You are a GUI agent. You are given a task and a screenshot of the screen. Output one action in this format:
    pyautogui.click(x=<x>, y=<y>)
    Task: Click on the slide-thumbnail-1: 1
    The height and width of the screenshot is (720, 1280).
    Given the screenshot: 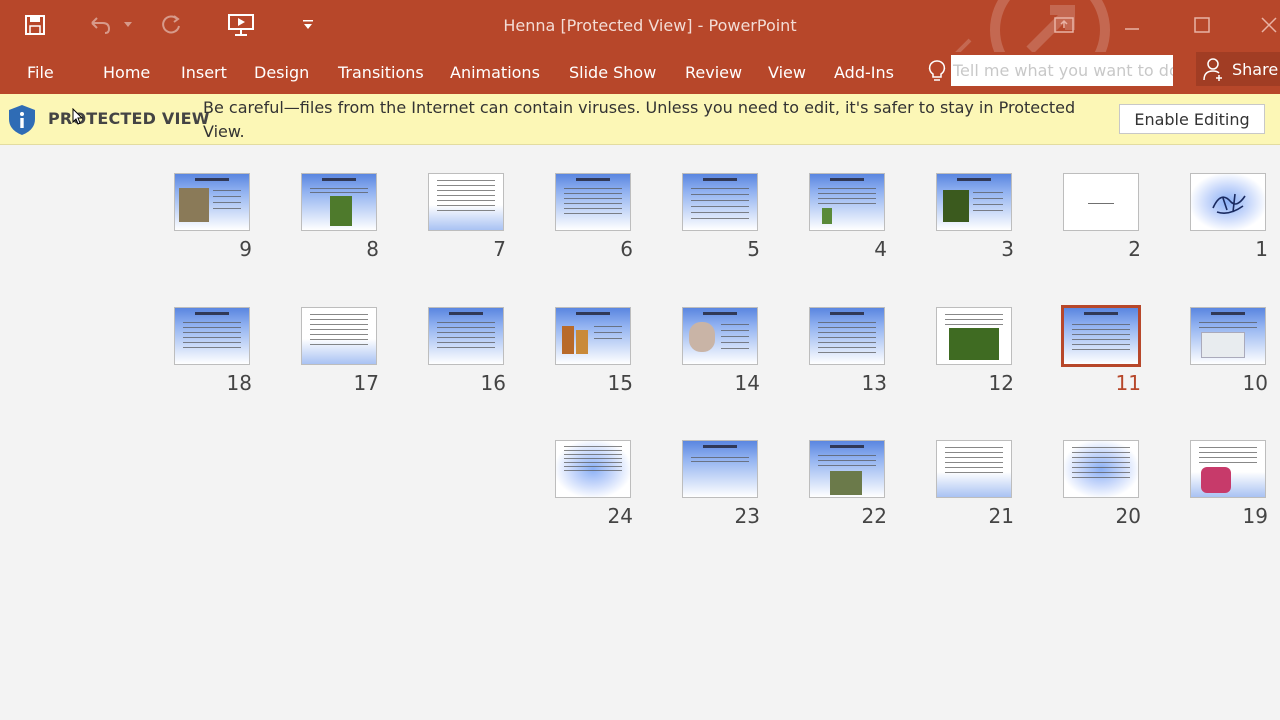 What is the action you would take?
    pyautogui.click(x=1229, y=217)
    